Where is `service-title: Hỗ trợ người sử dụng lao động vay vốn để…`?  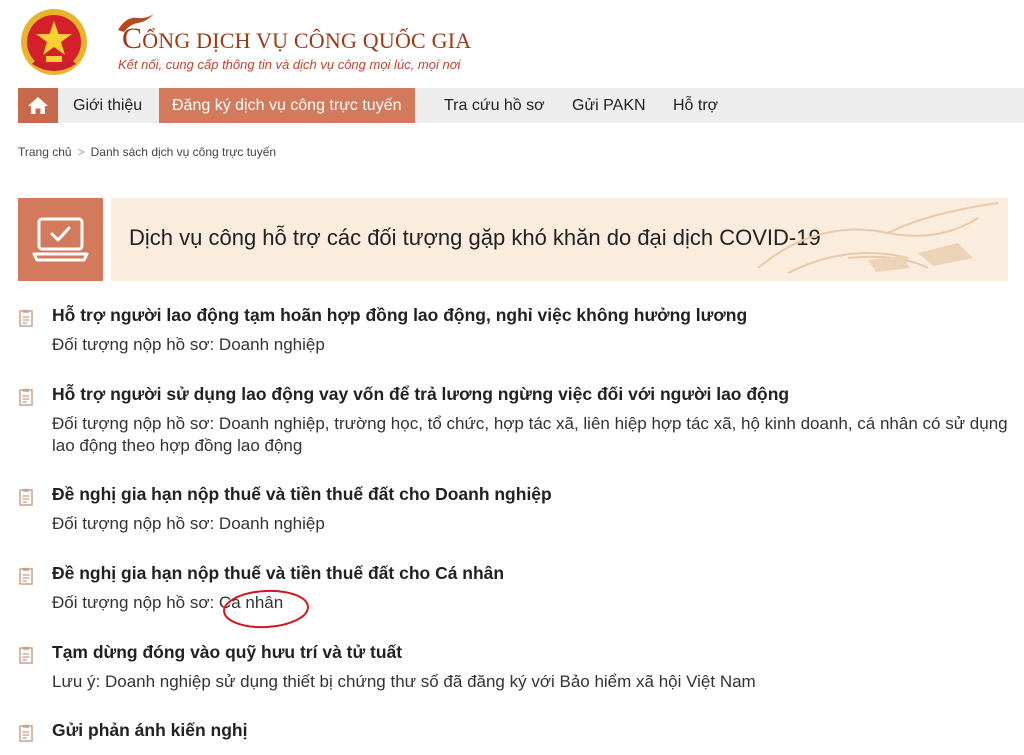 service-title: Hỗ trợ người sử dụng lao động vay vốn để… is located at coordinates (420, 394).